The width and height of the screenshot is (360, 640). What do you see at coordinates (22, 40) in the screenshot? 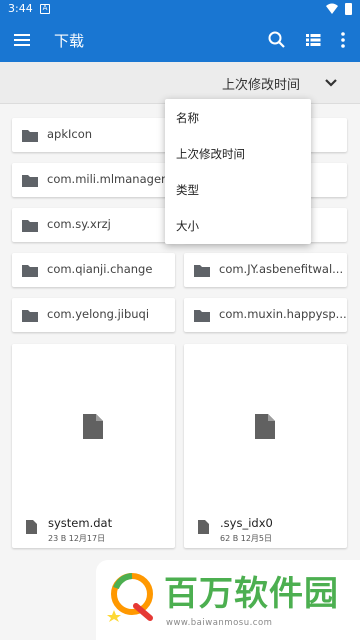
I see `hamburger-menu-icon` at bounding box center [22, 40].